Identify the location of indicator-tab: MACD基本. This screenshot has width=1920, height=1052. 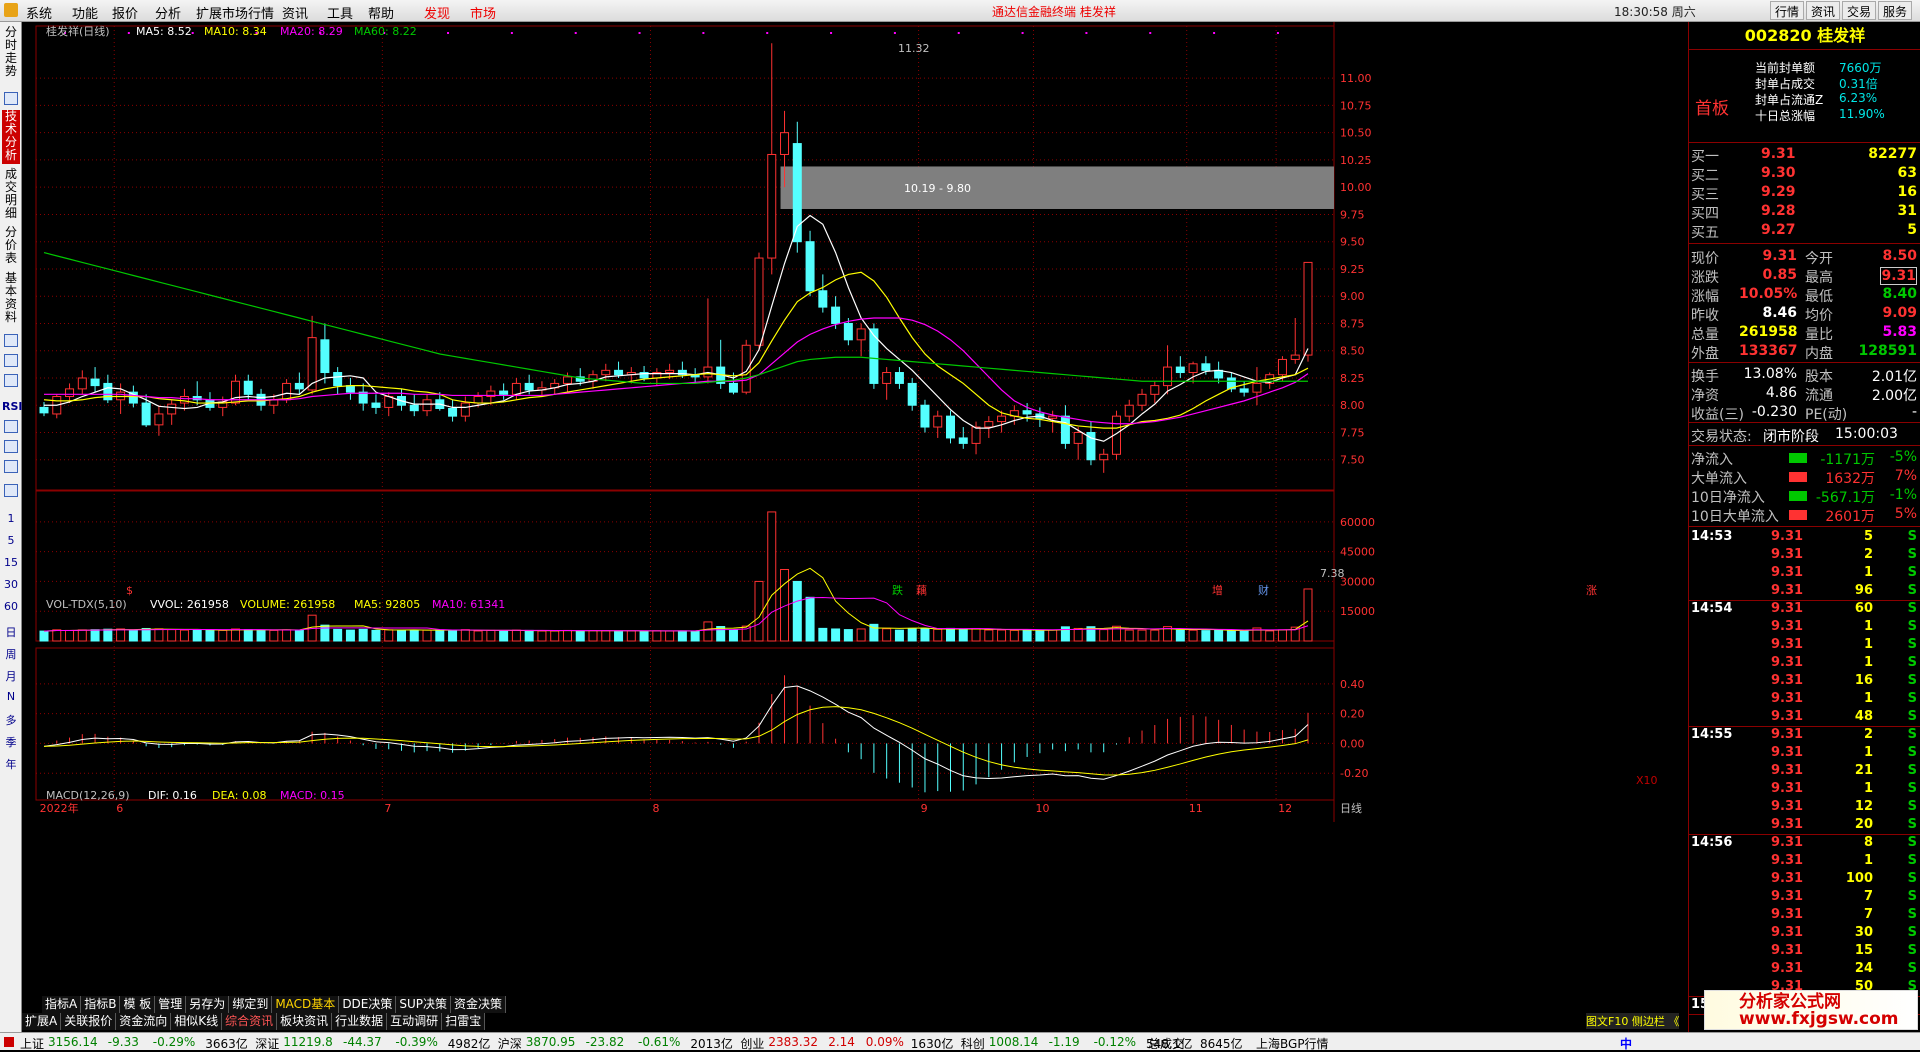
(306, 1004).